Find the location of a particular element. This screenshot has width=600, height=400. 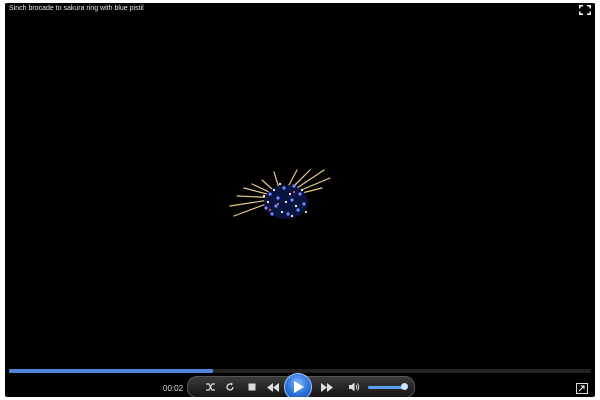

next-button is located at coordinates (327, 387).